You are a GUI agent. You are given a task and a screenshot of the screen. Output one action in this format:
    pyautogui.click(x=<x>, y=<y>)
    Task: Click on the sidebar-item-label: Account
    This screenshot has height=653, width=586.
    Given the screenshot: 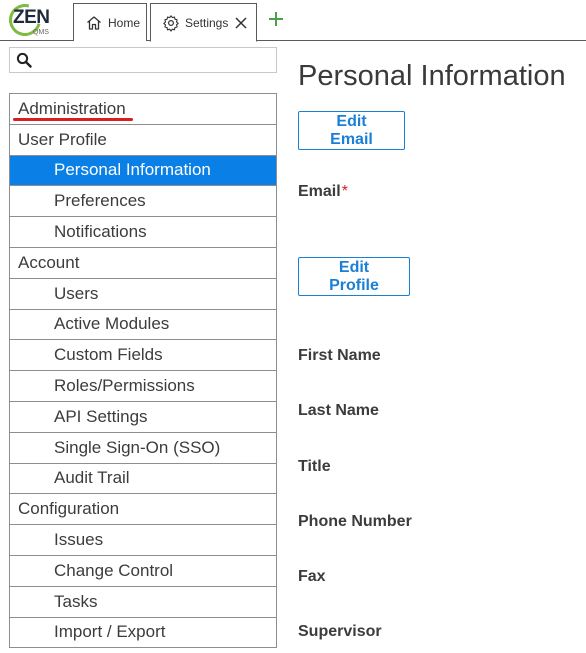 What is the action you would take?
    pyautogui.click(x=49, y=262)
    